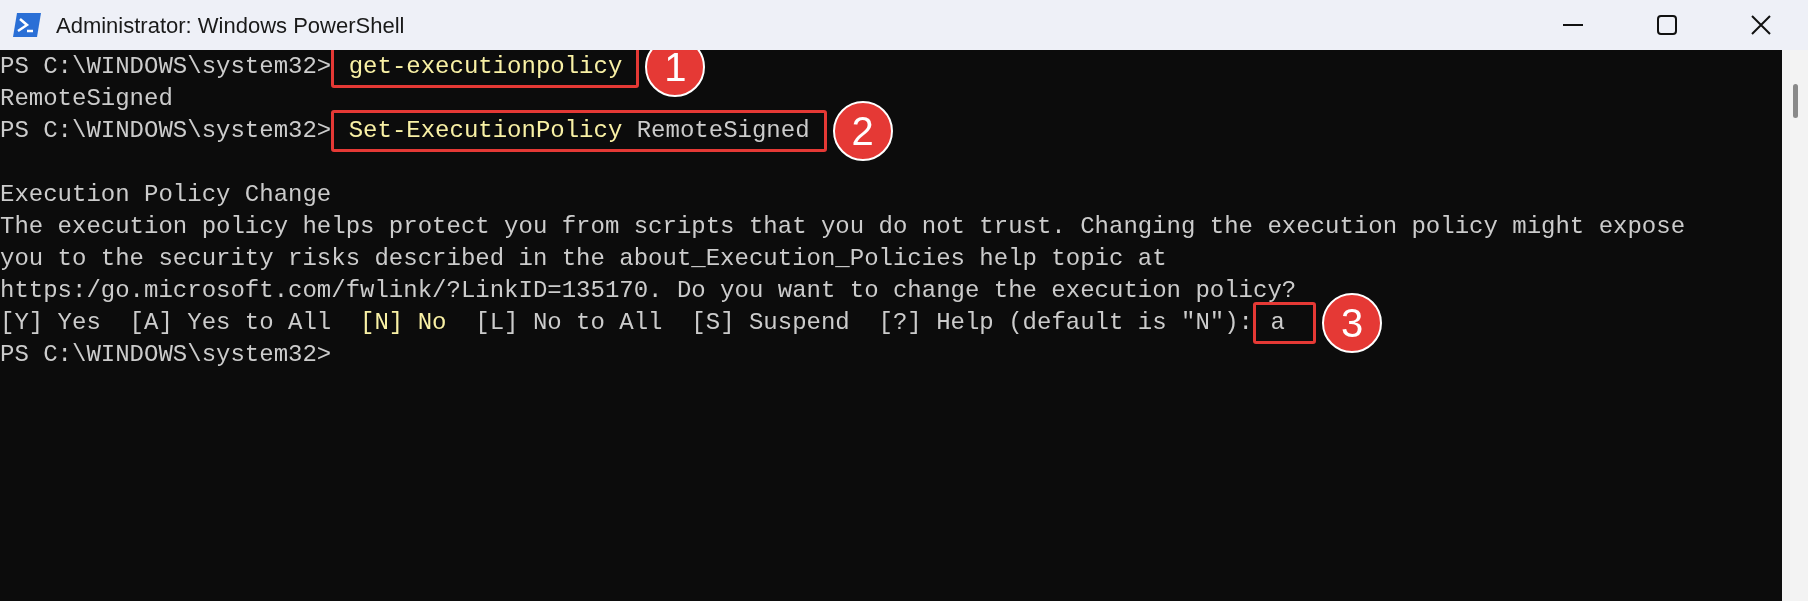  I want to click on window-title: Administrator: Windows PowerShell, so click(230, 25).